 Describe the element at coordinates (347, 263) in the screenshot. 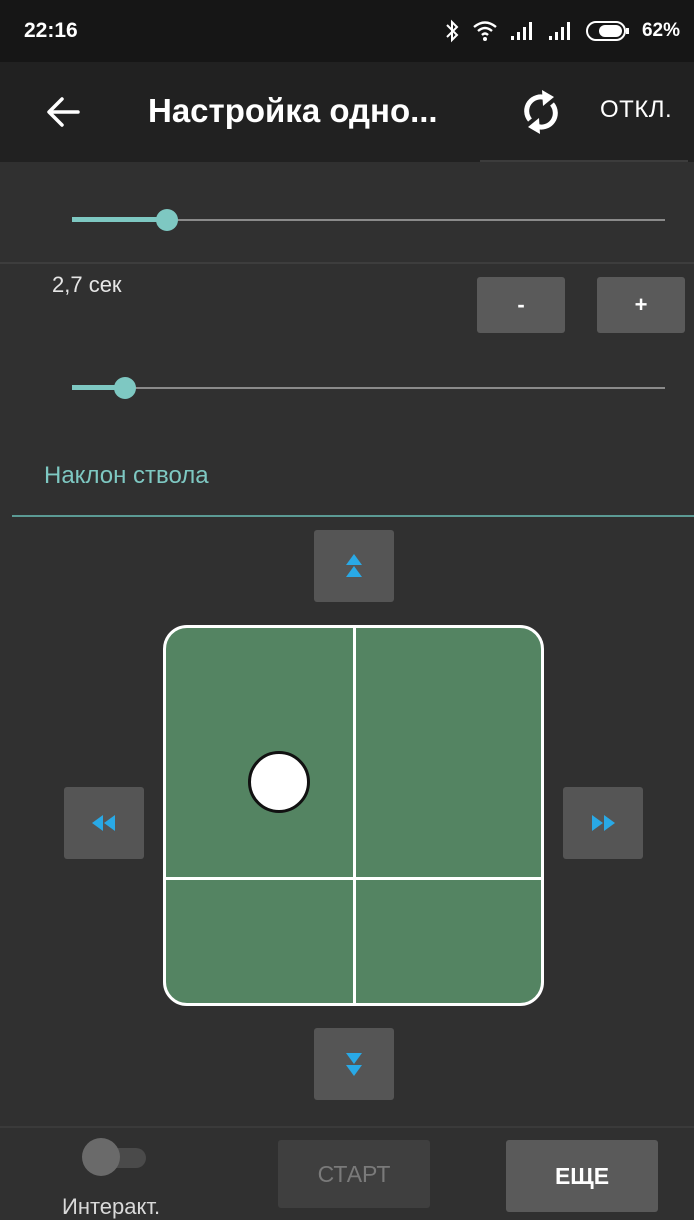

I see `section-divider` at that location.